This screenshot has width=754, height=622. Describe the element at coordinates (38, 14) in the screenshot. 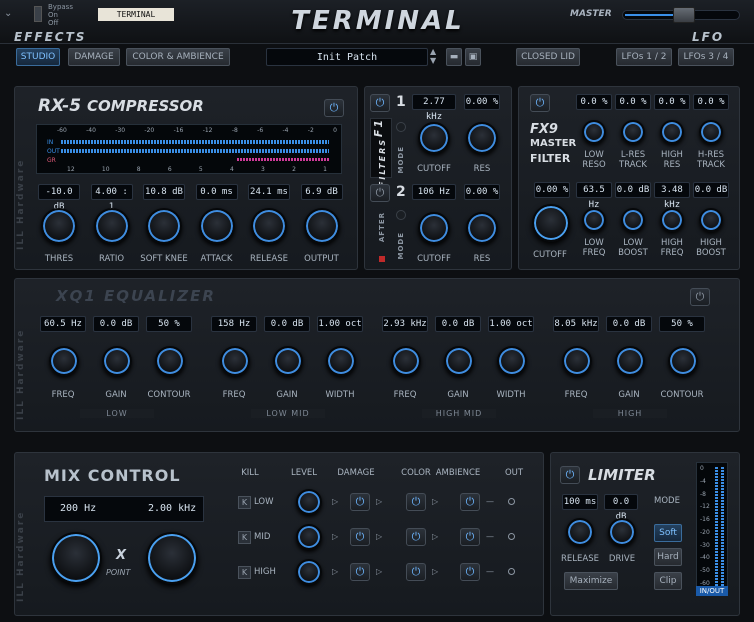

I see `bypass-switch` at that location.